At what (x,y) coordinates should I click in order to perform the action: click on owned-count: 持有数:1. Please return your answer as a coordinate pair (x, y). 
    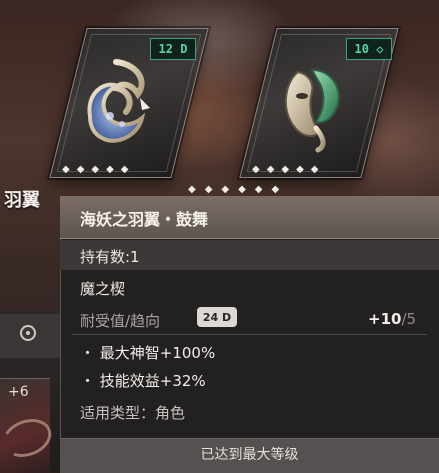
    Looking at the image, I should click on (110, 257).